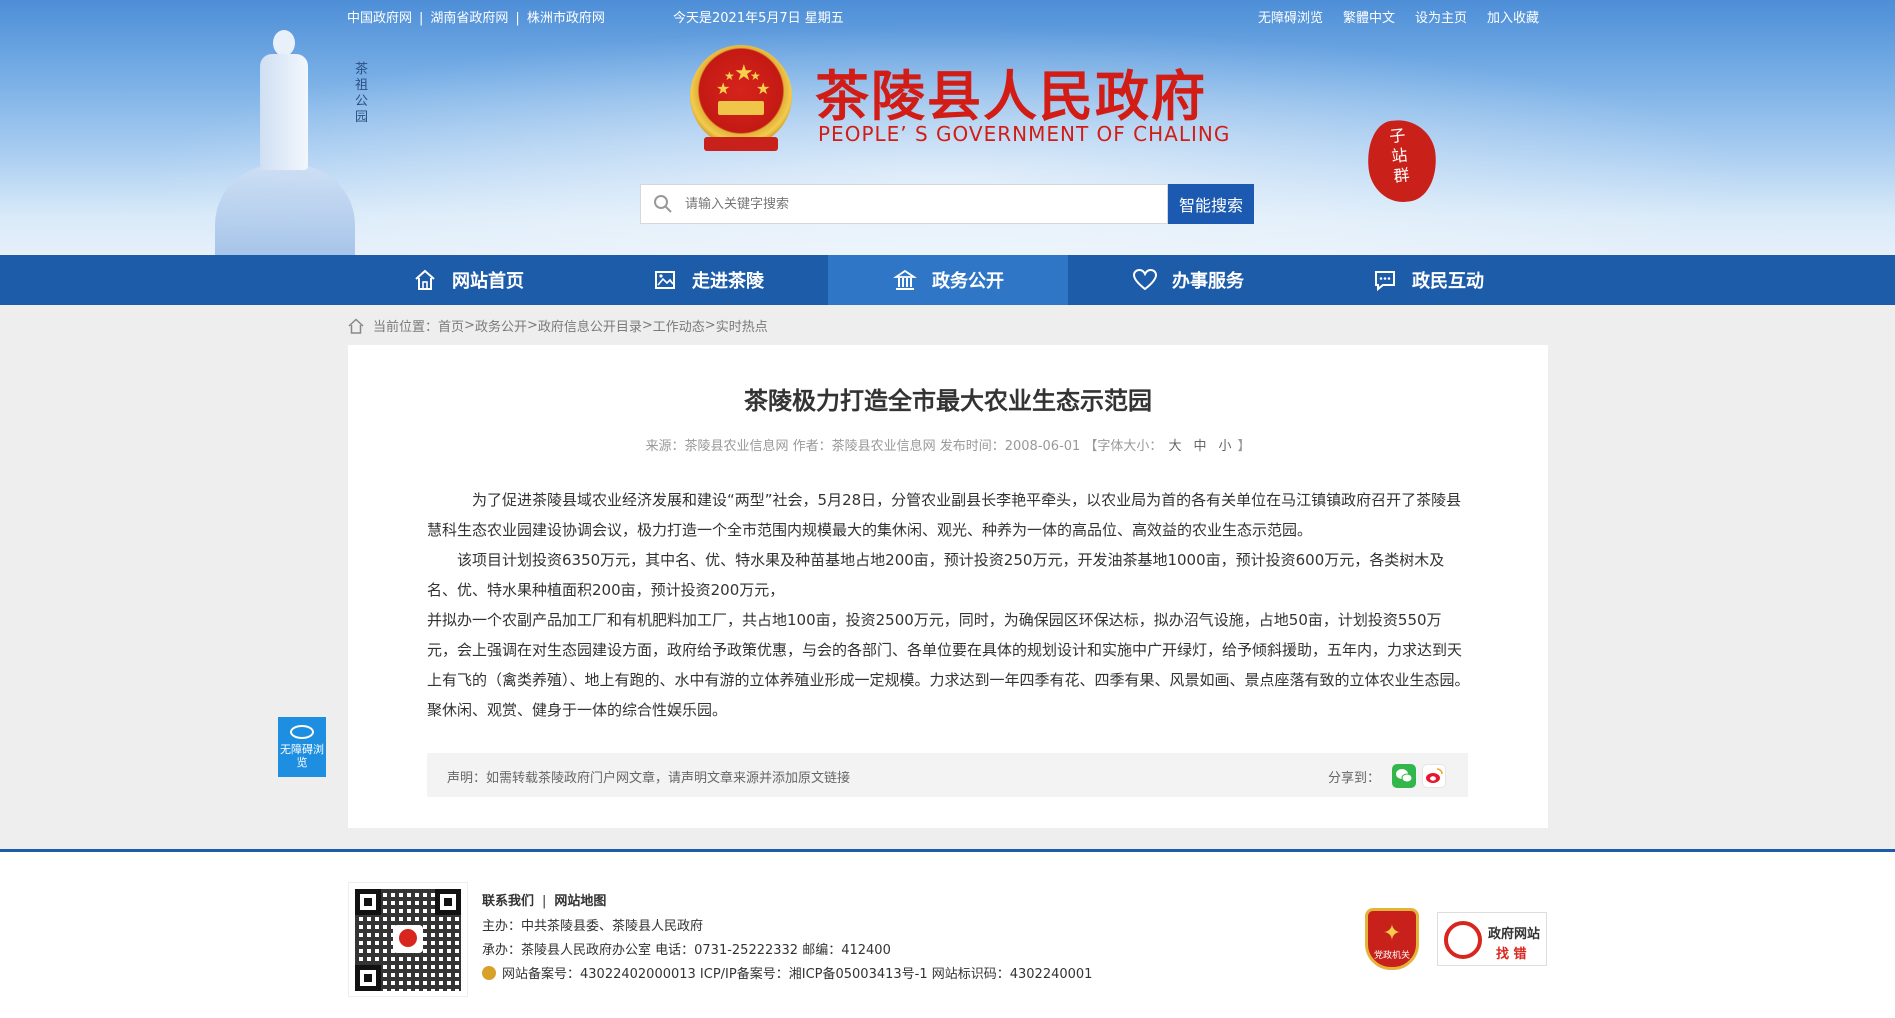 The image size is (1895, 1018). I want to click on error-badge-line-1: 政府网站, so click(1514, 934).